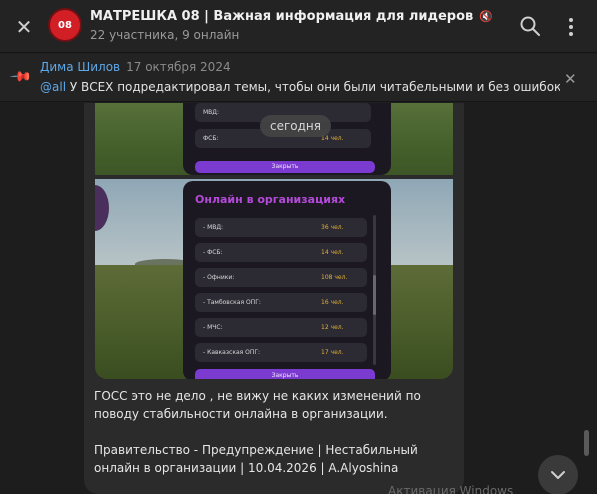 This screenshot has width=597, height=494. What do you see at coordinates (213, 327) in the screenshot?
I see `org-name: - МЧС:` at bounding box center [213, 327].